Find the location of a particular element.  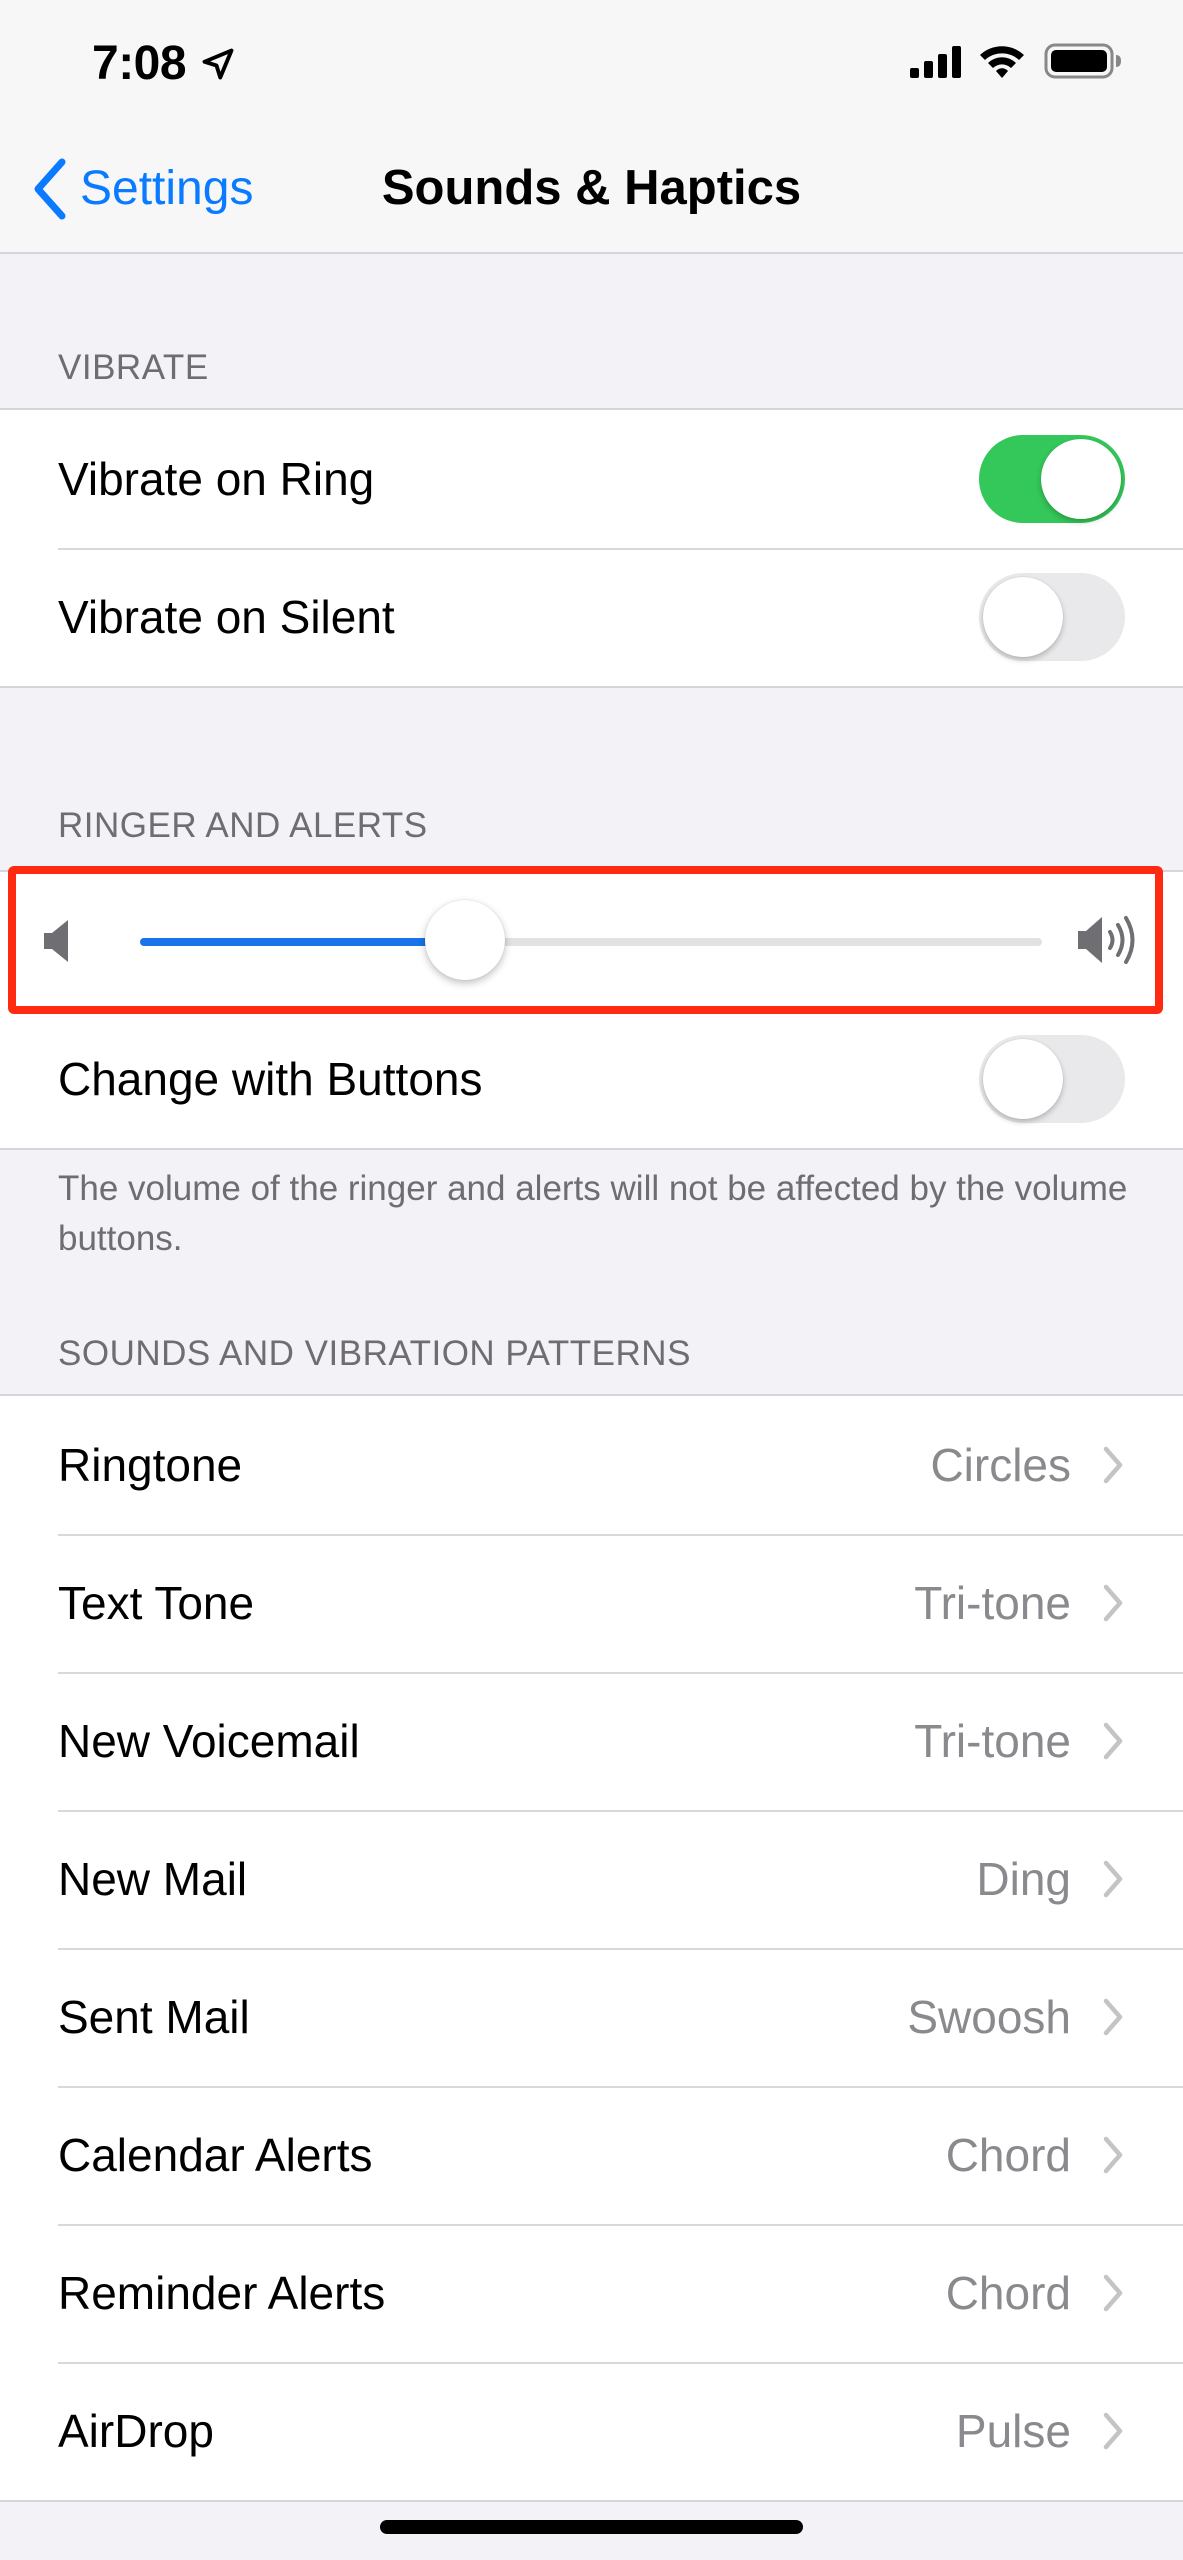

slider-fill is located at coordinates (302, 942).